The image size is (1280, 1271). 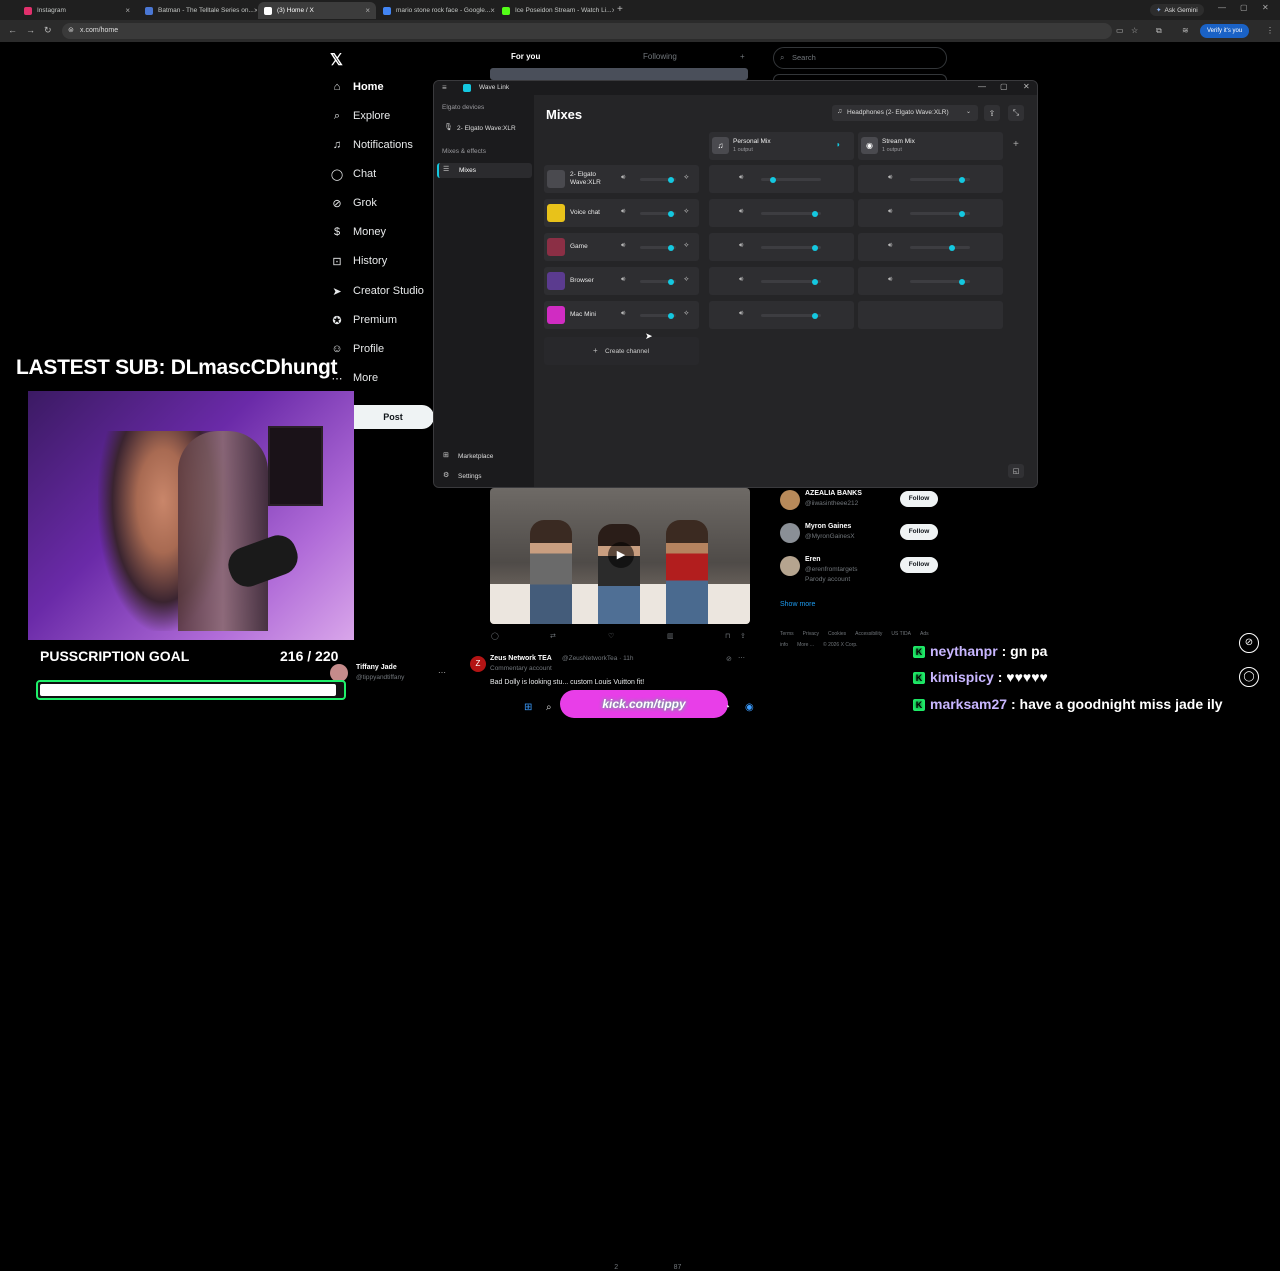 What do you see at coordinates (485, 457) in the screenshot?
I see `sidebar-item-marketplace: ⊞ Marketplace` at bounding box center [485, 457].